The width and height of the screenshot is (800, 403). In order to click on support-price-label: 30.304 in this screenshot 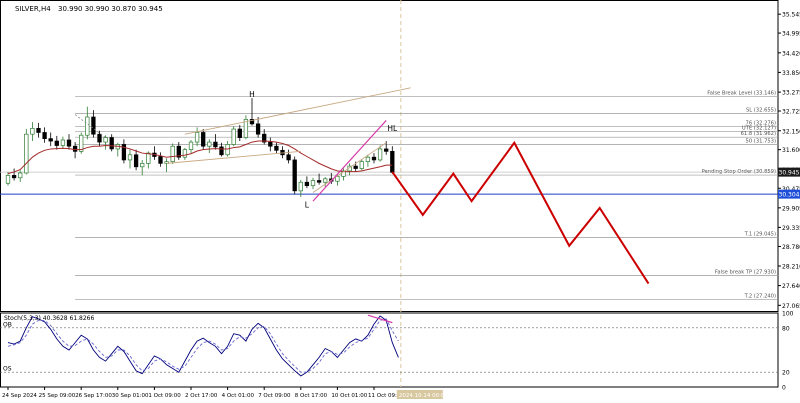, I will do `click(789, 195)`.